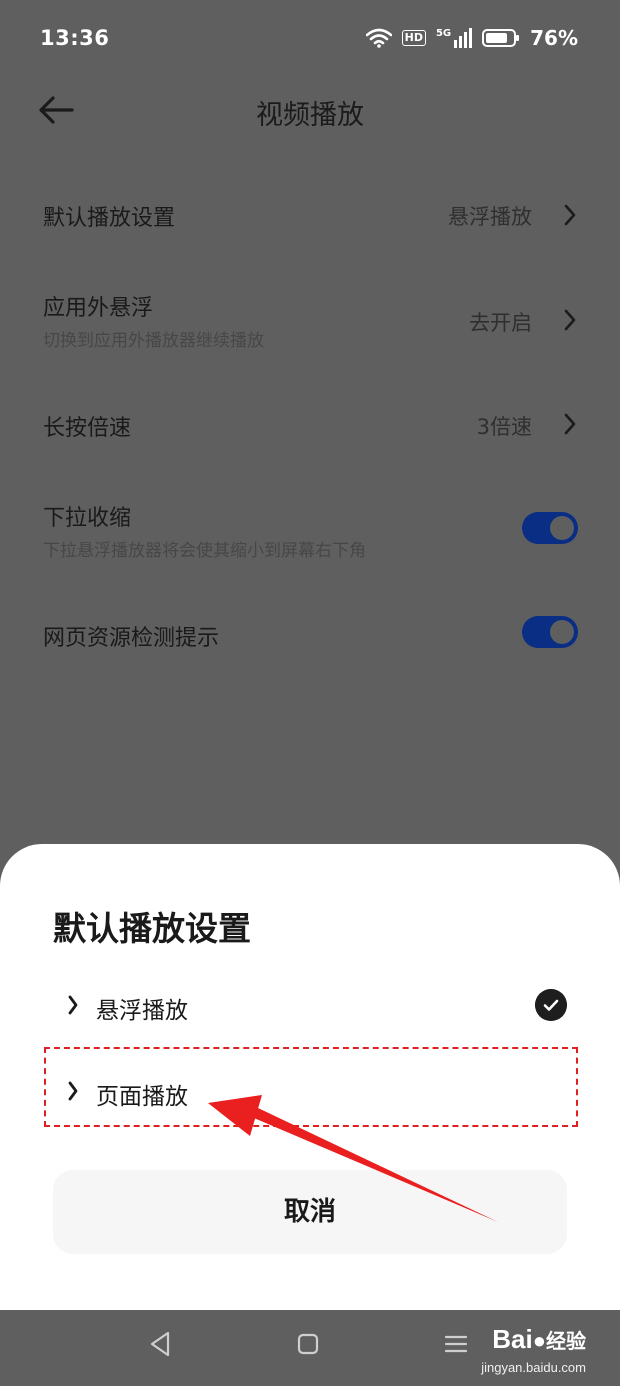 The image size is (620, 1386). Describe the element at coordinates (87, 428) in the screenshot. I see `setting-label: 长按倍速` at that location.